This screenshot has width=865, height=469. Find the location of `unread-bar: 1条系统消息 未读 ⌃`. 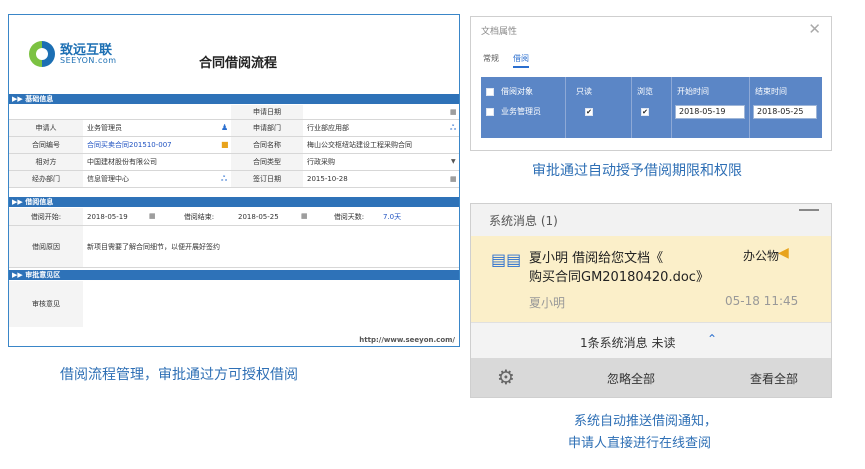

unread-bar: 1条系统消息 未读 ⌃ is located at coordinates (651, 340).